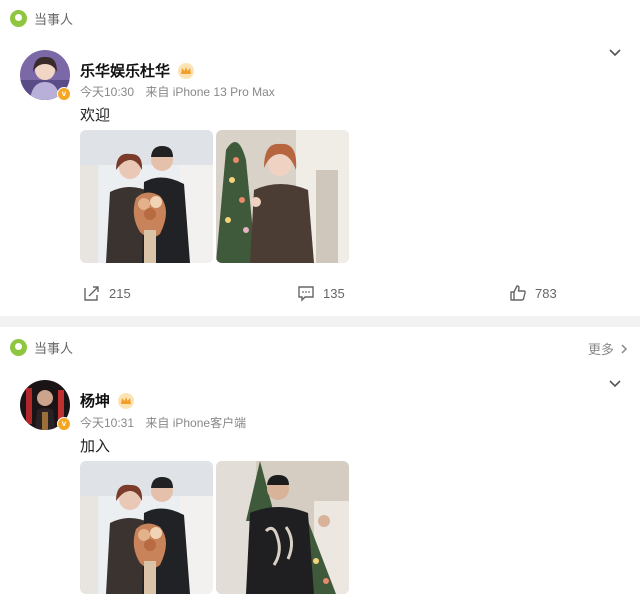 The image size is (640, 613). I want to click on more-label: 更多, so click(601, 348).